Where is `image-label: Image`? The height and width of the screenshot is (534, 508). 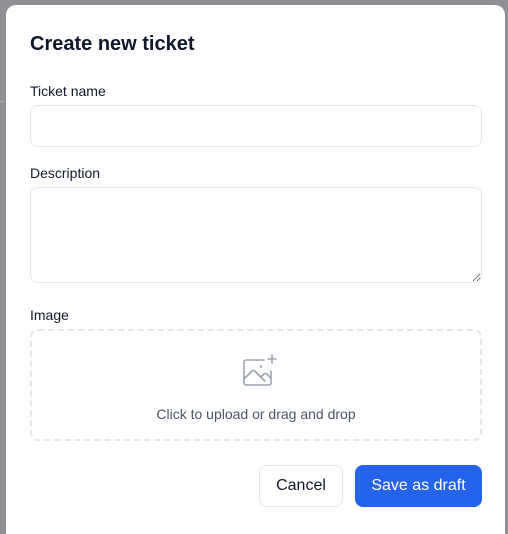
image-label: Image is located at coordinates (49, 315).